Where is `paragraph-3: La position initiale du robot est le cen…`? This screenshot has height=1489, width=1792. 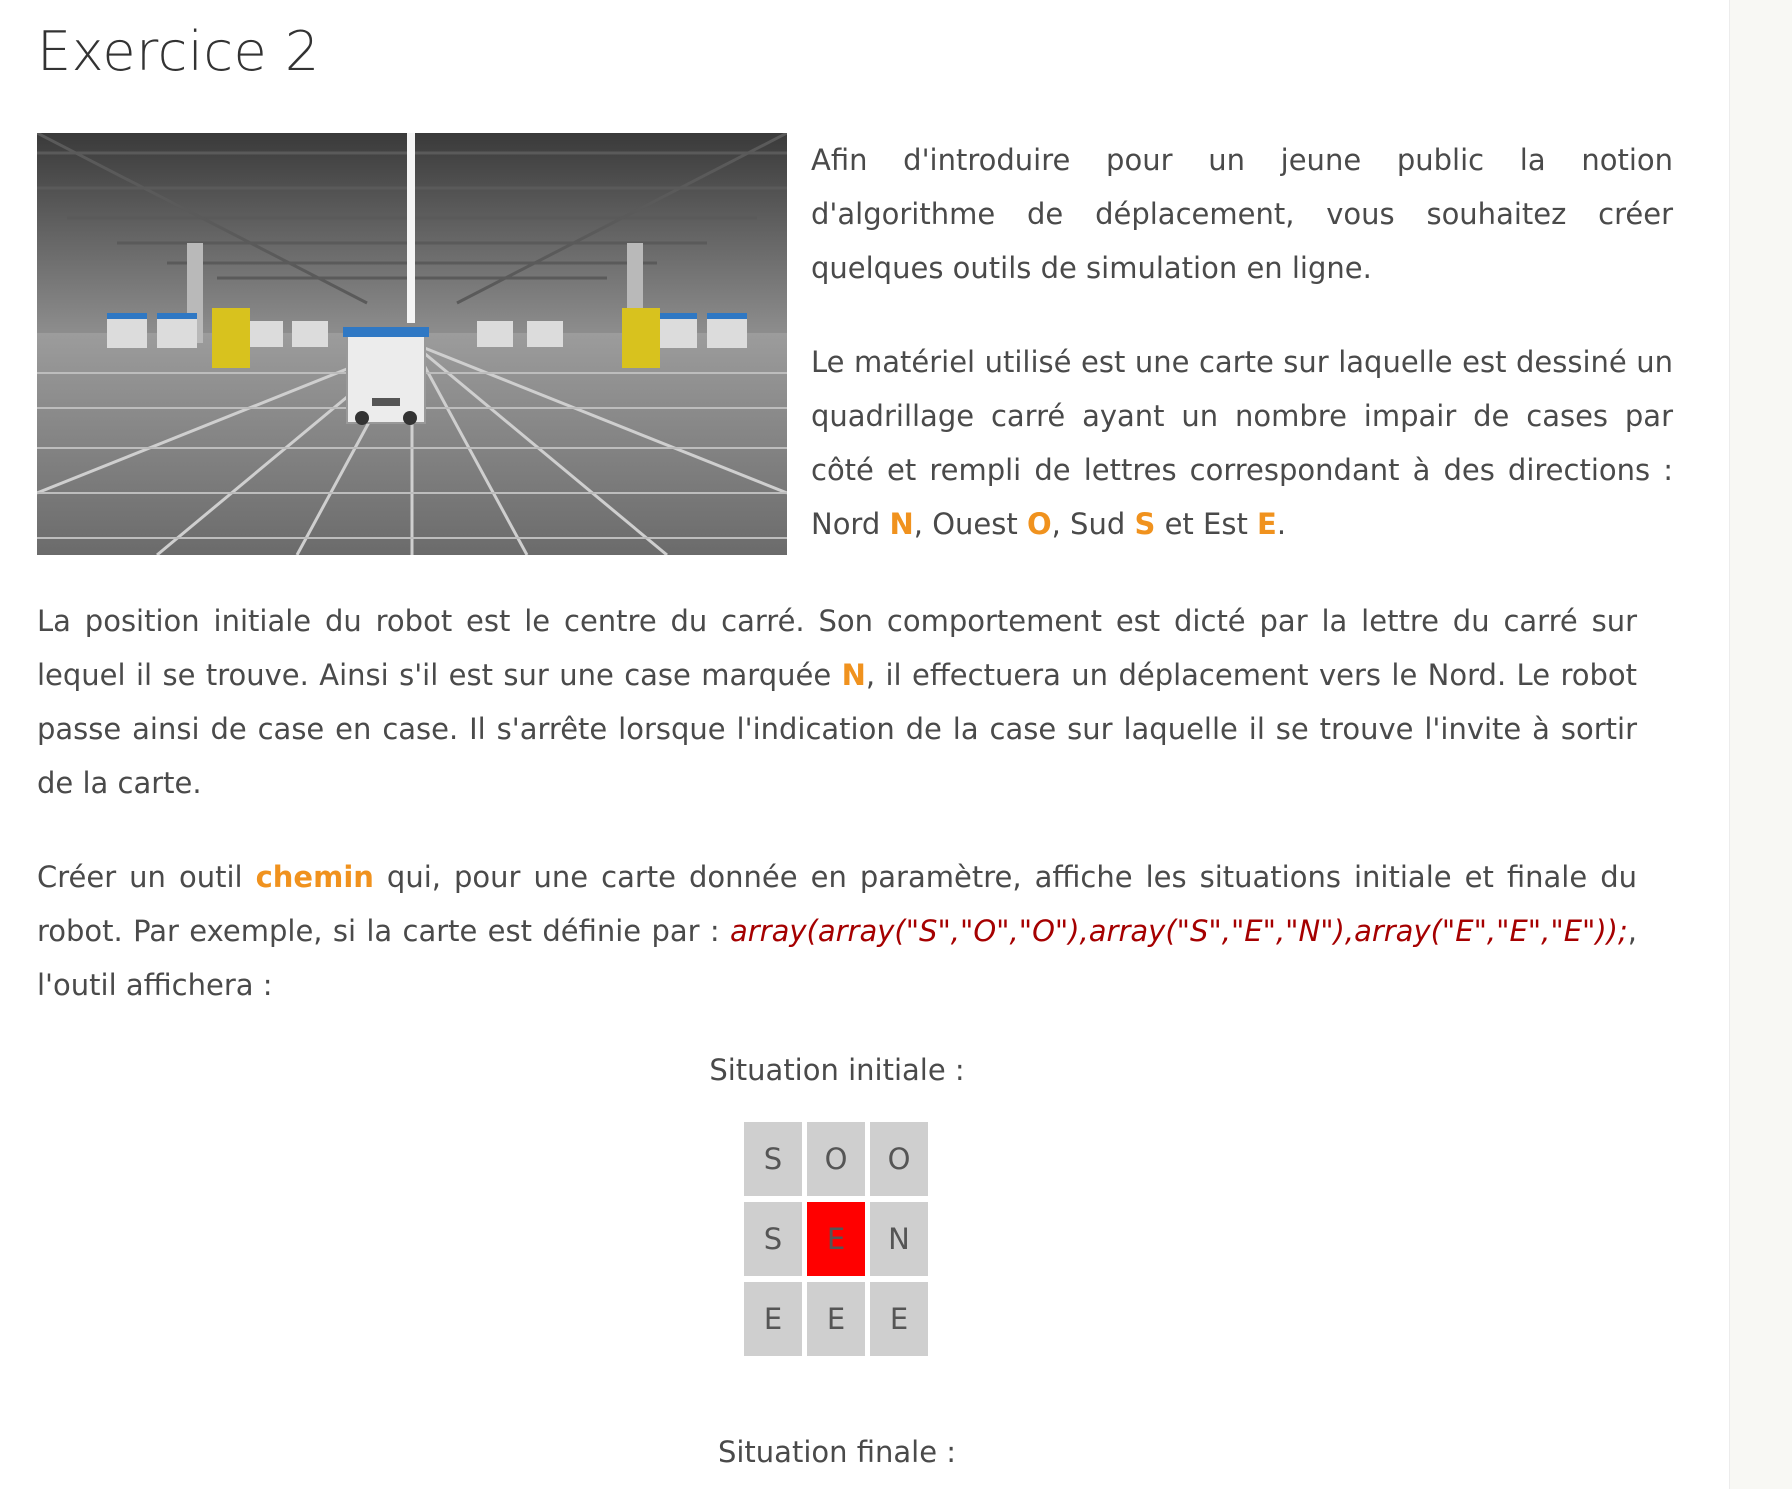 paragraph-3: La position initiale du robot est le cen… is located at coordinates (837, 702).